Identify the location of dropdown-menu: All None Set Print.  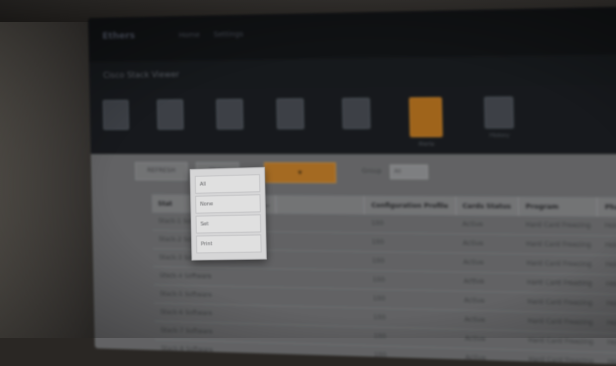
(228, 214).